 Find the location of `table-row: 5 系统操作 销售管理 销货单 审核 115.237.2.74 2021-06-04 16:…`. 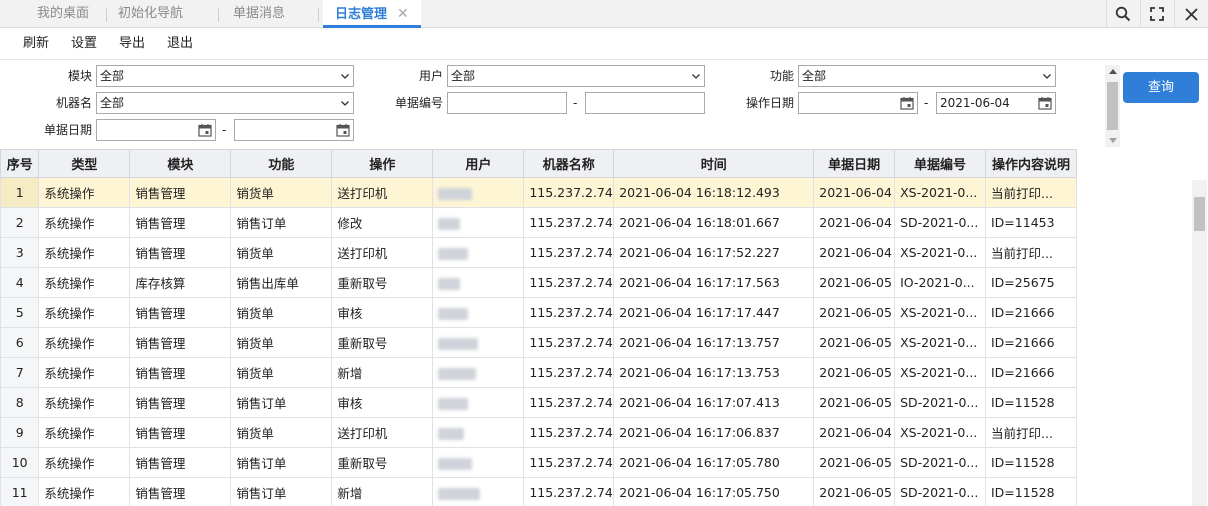

table-row: 5 系统操作 销售管理 销货单 审核 115.237.2.74 2021-06-04 16:… is located at coordinates (538, 312).